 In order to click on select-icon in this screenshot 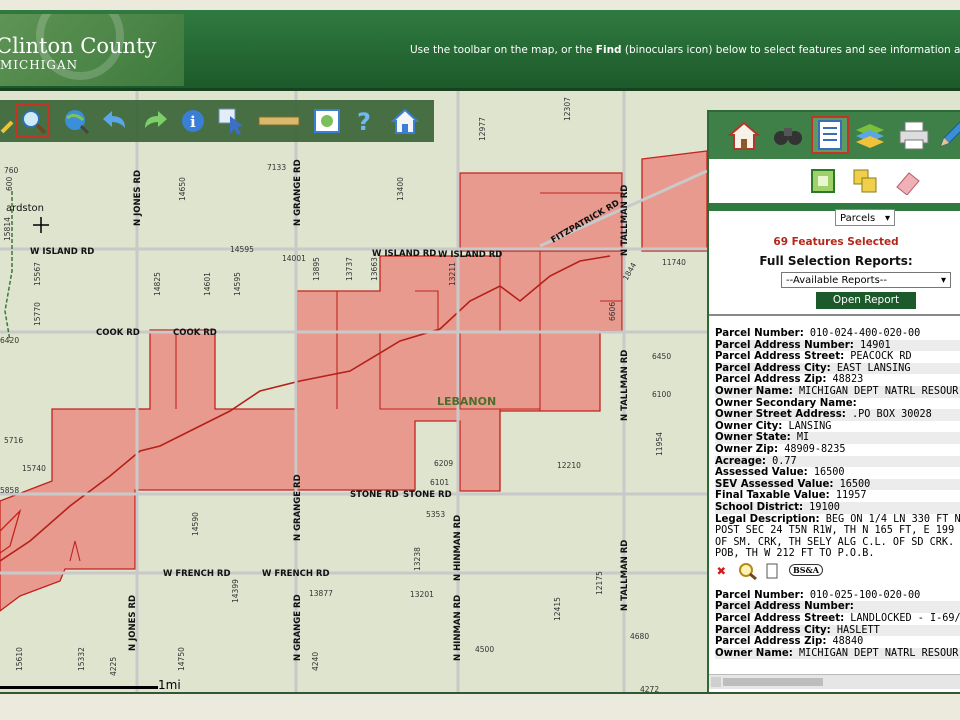, I will do `click(231, 121)`.